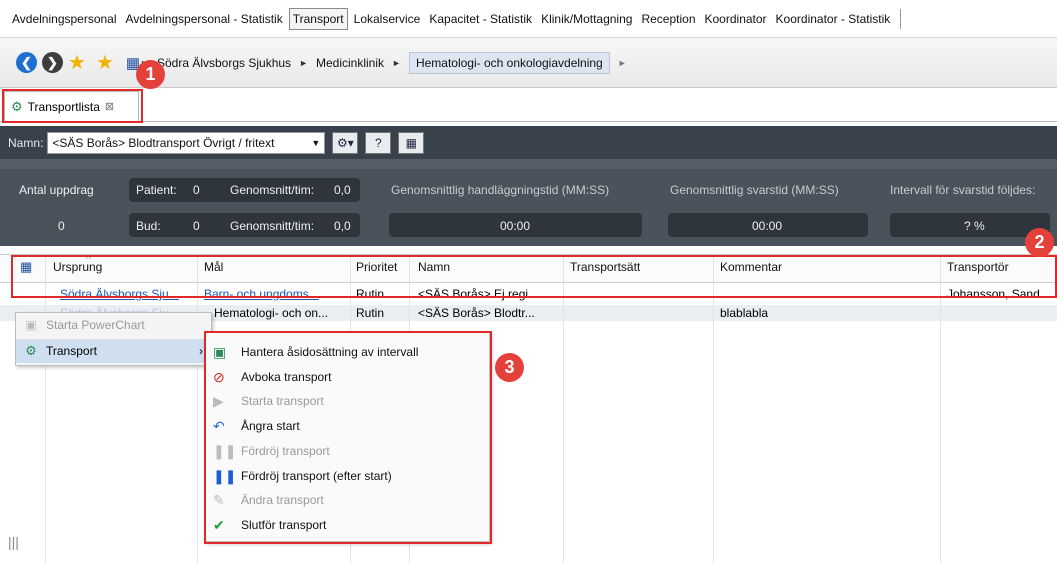 The image size is (1057, 563). What do you see at coordinates (272, 190) in the screenshot?
I see `snitt-patient-label: Genomsnitt/tim:` at bounding box center [272, 190].